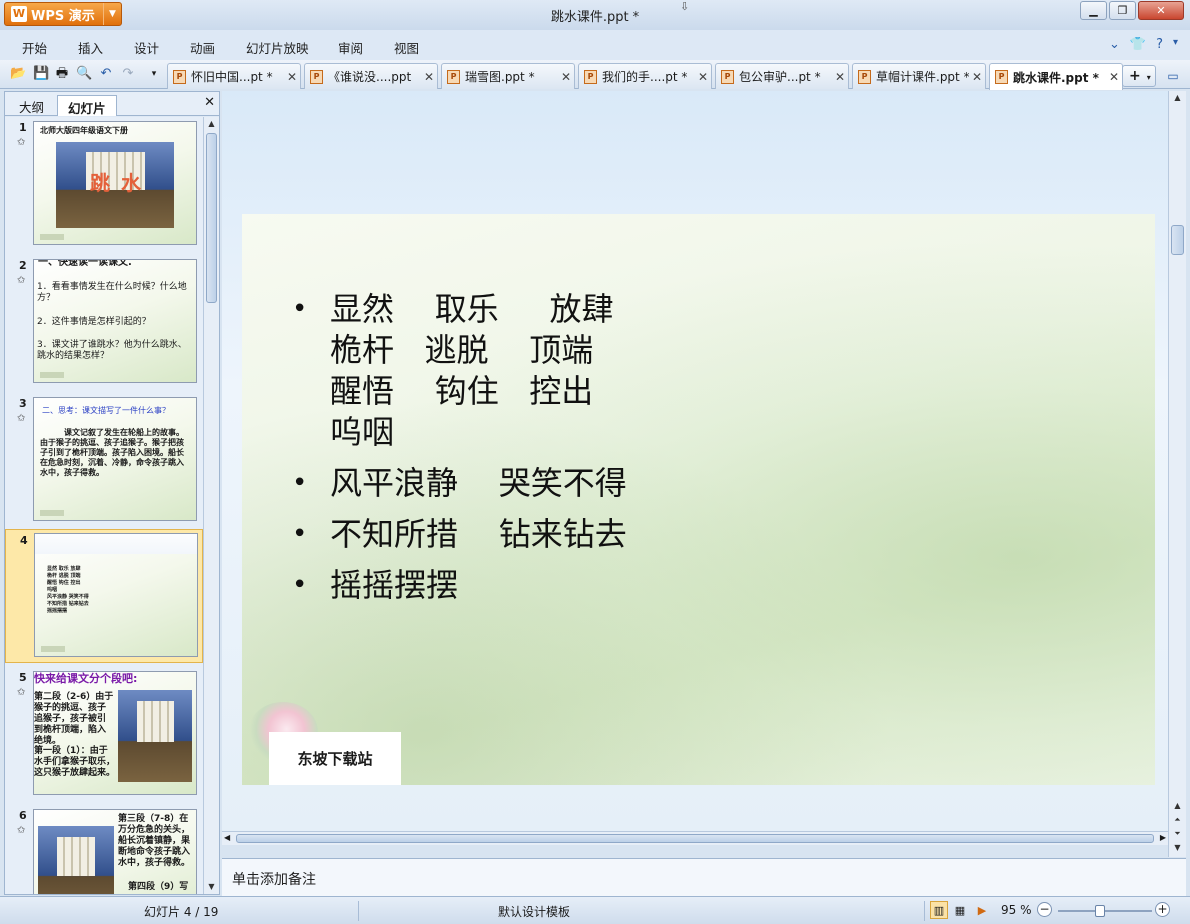 This screenshot has width=1190, height=924. I want to click on bullet-line: 摇摇摆摆, so click(394, 585).